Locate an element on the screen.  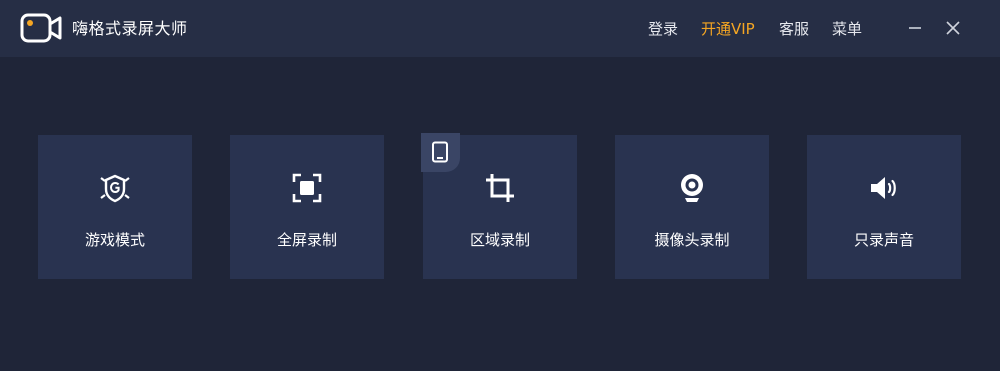
fullscreen-icon is located at coordinates (307, 188).